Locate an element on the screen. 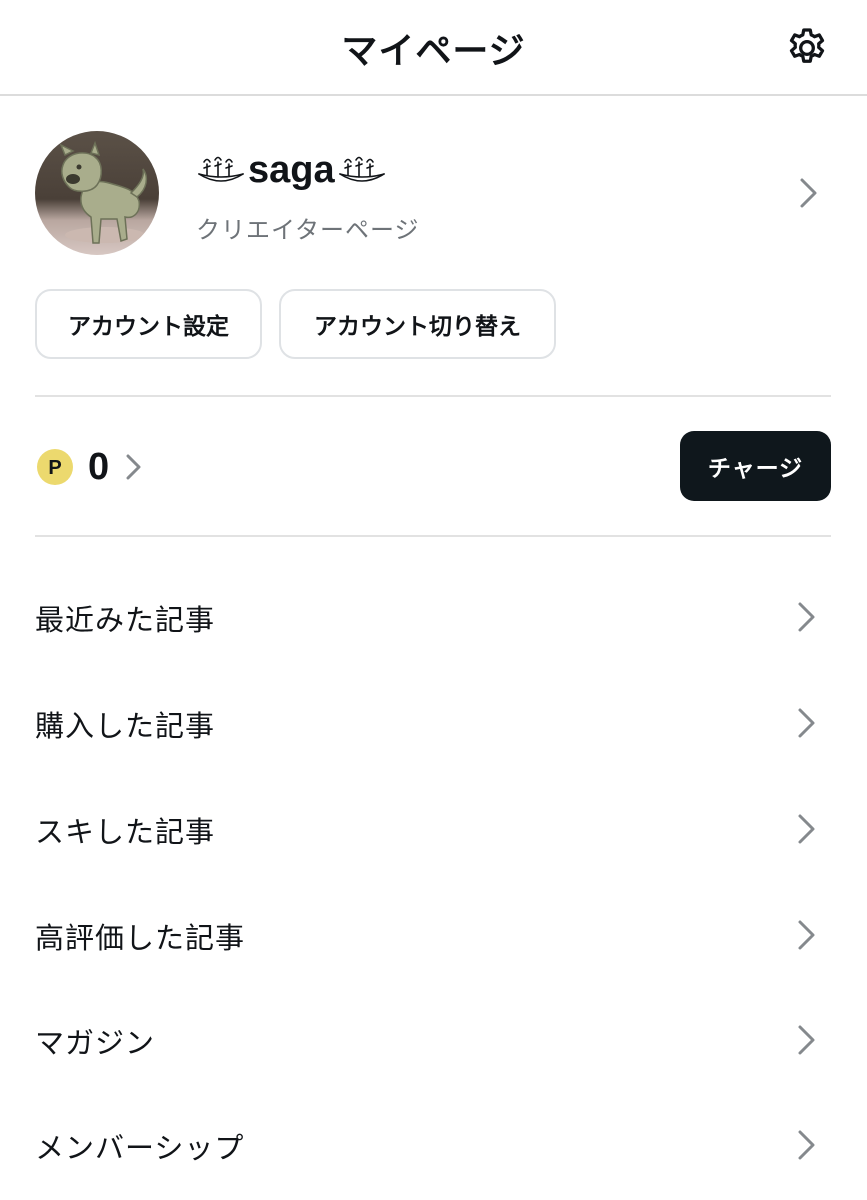 The width and height of the screenshot is (867, 1200). avatar-photo is located at coordinates (103, 192).